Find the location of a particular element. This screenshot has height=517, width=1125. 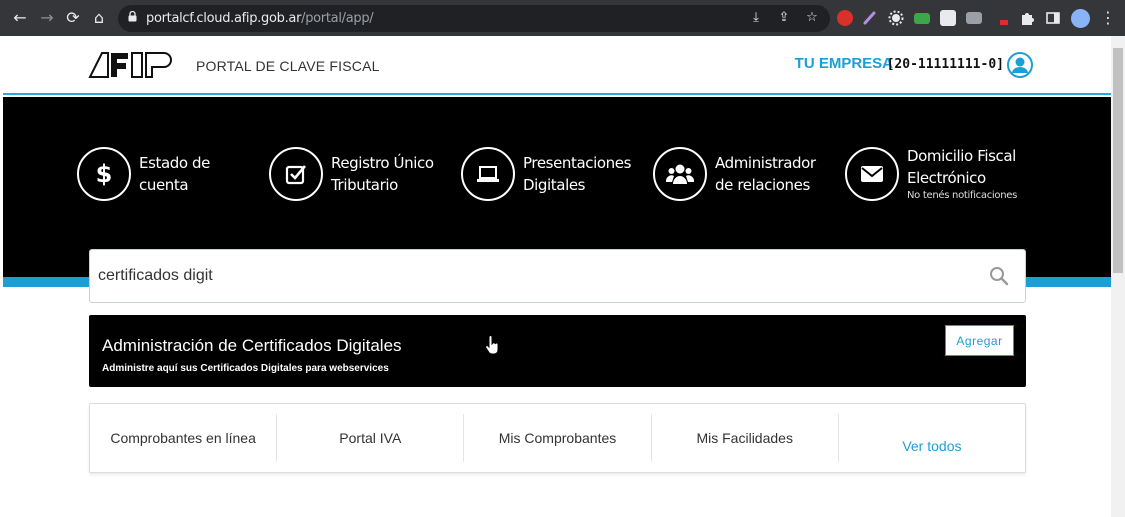

shortcut-registro-unico-tributario: Registro Único Tributario is located at coordinates (351, 174).